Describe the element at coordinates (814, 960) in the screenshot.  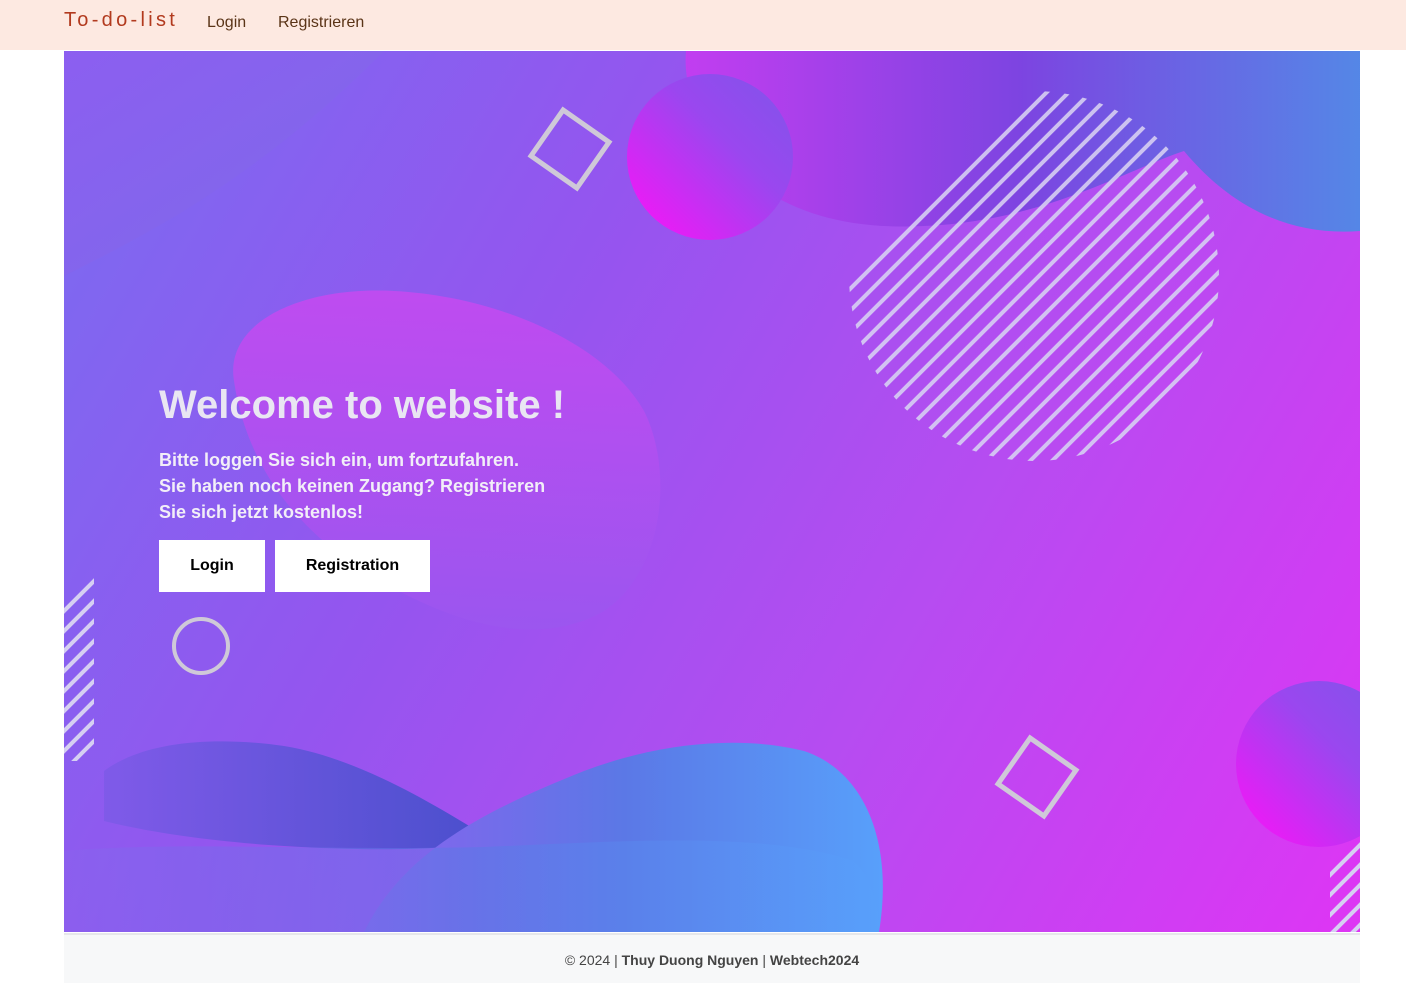
I see `footer-project: Webtech2024` at that location.